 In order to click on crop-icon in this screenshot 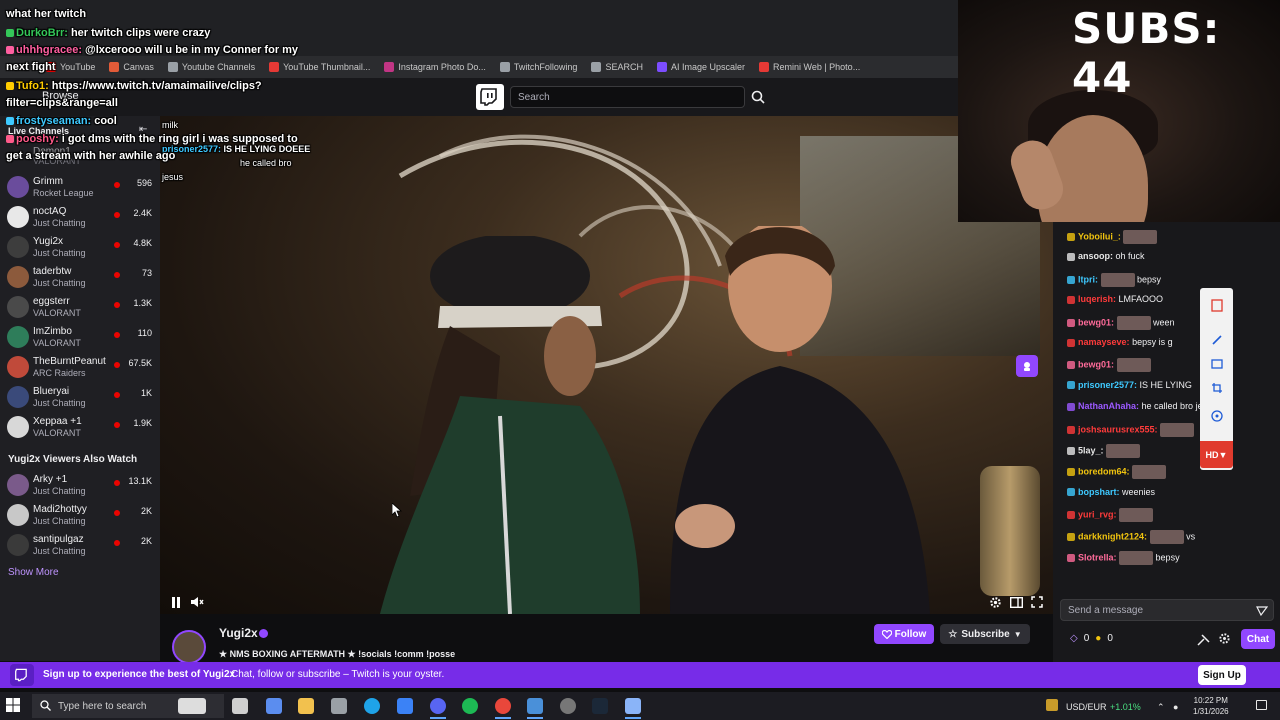, I will do `click(1216, 387)`.